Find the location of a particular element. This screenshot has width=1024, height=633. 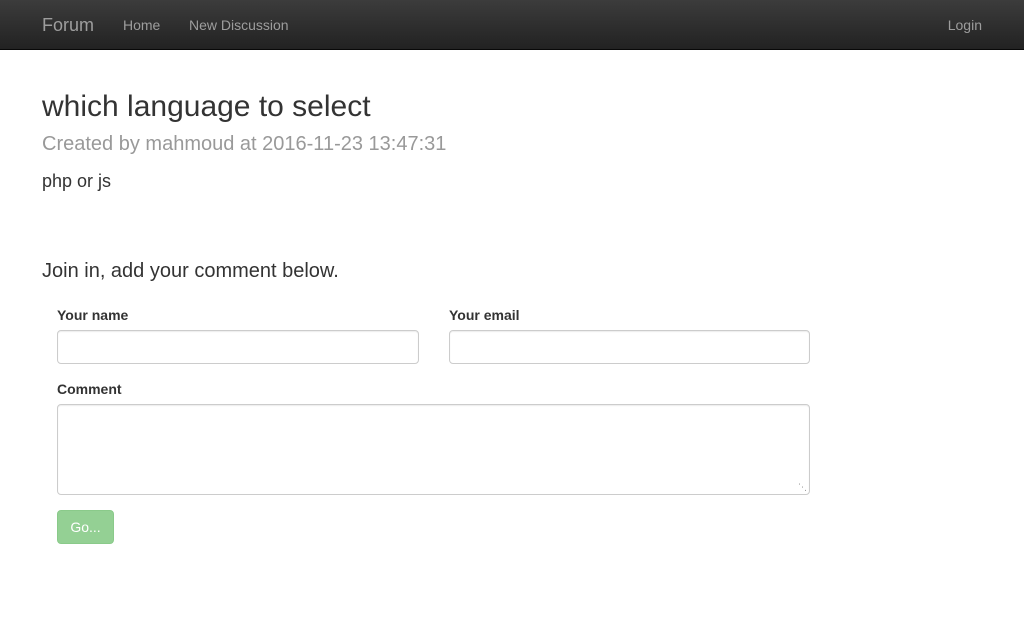

meta-prefix: Created by is located at coordinates (91, 144).